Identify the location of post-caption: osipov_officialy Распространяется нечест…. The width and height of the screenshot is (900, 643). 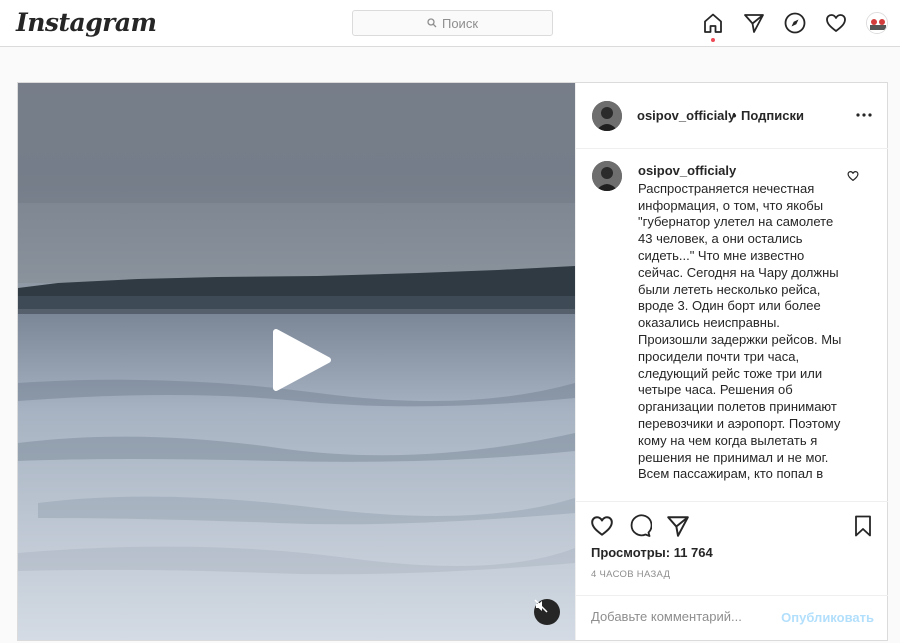
(741, 323).